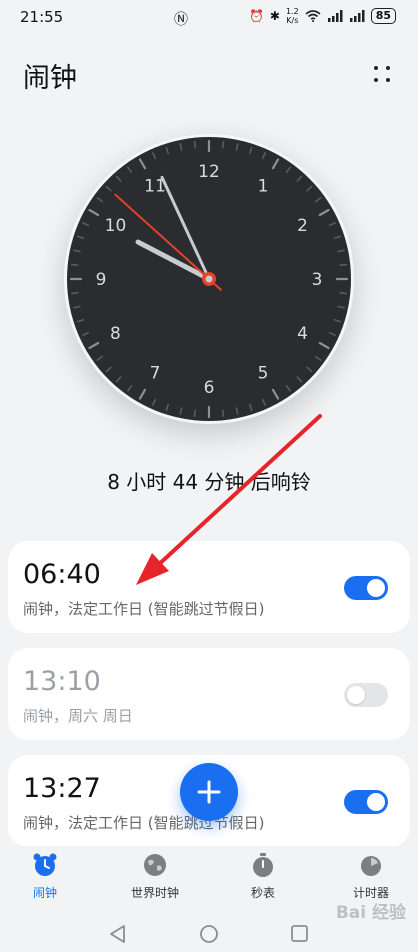  Describe the element at coordinates (313, 16) in the screenshot. I see `wifi-icon` at that location.